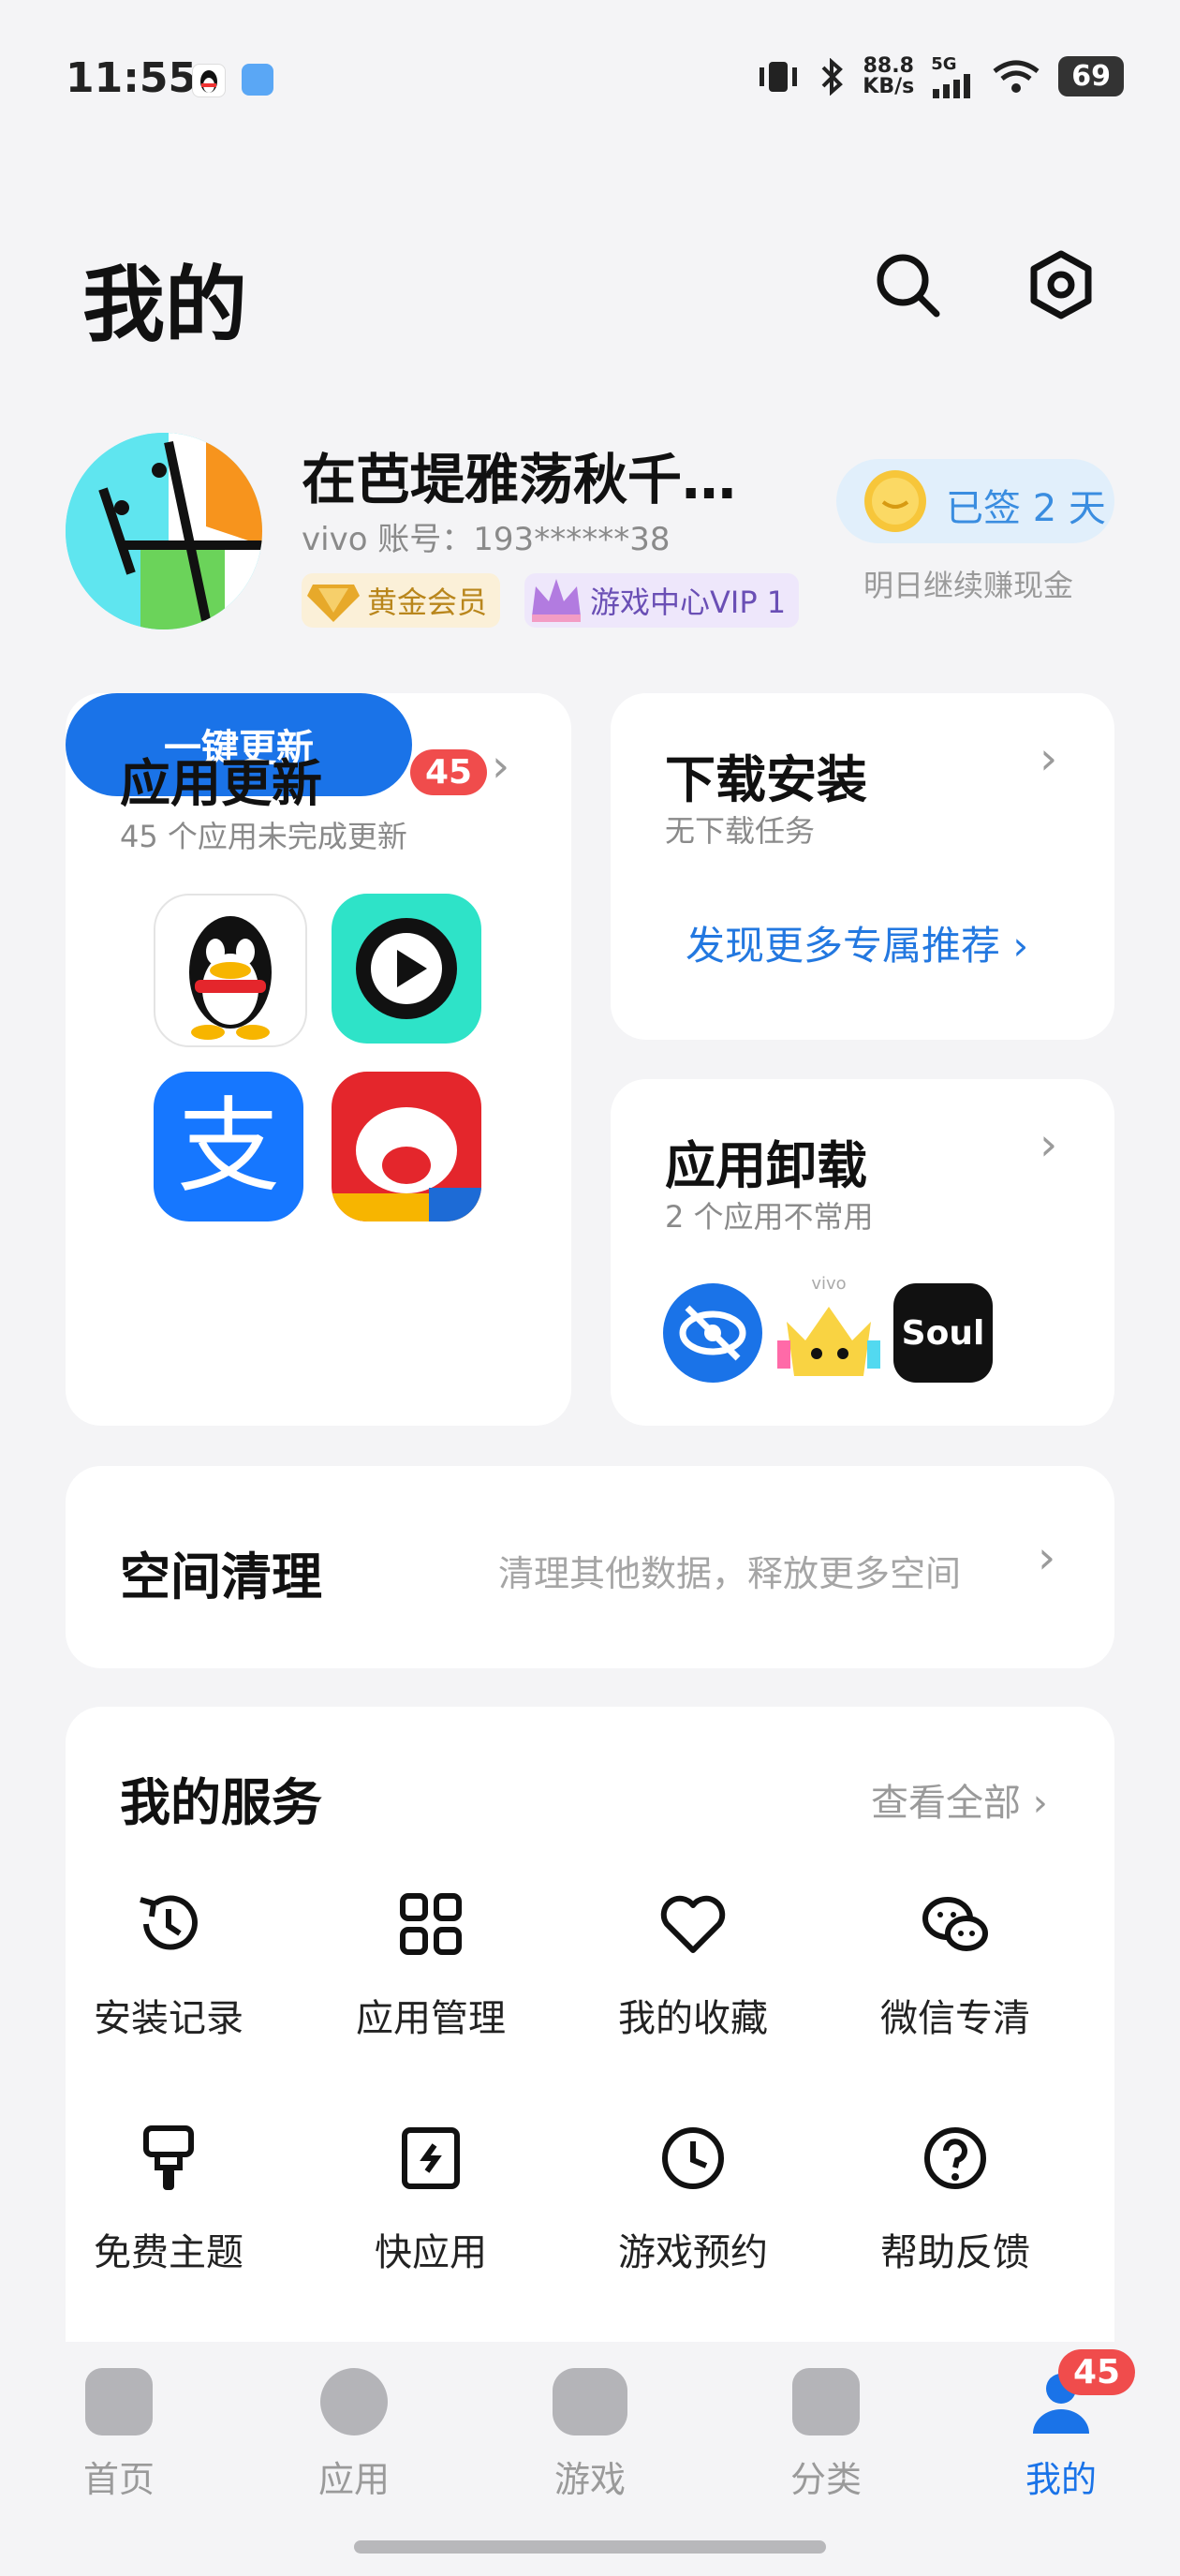 The width and height of the screenshot is (1180, 2576). Describe the element at coordinates (168, 2157) in the screenshot. I see `brush-icon` at that location.